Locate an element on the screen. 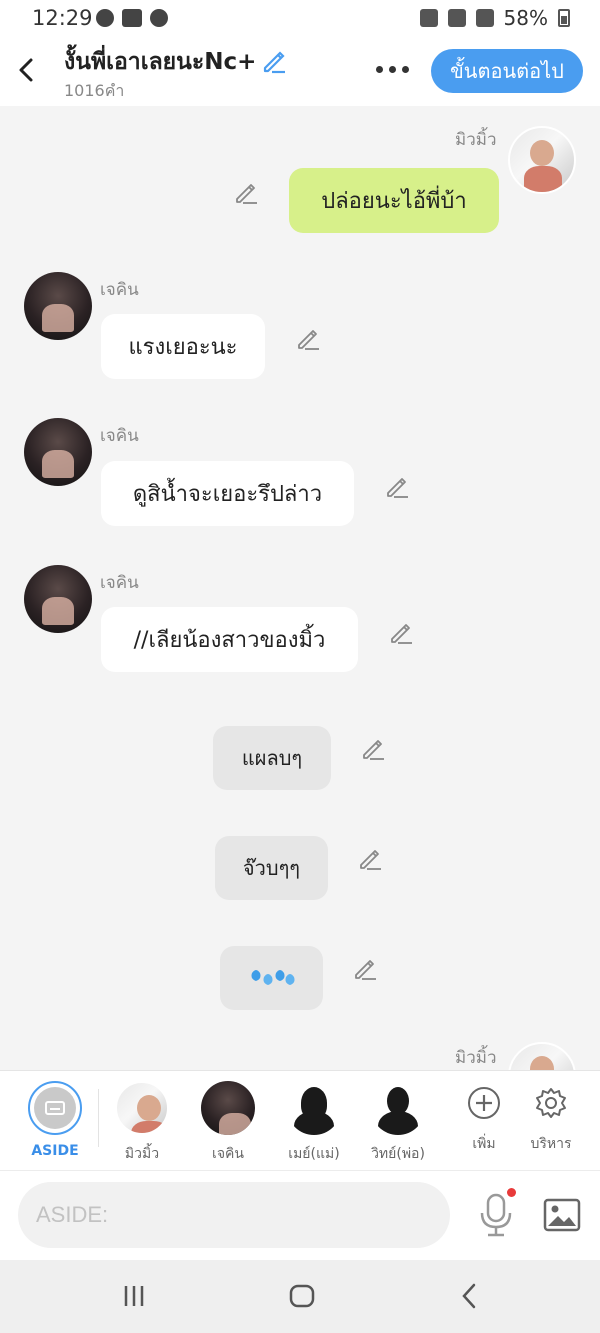 This screenshot has height=1333, width=600. card-icon is located at coordinates (55, 1108).